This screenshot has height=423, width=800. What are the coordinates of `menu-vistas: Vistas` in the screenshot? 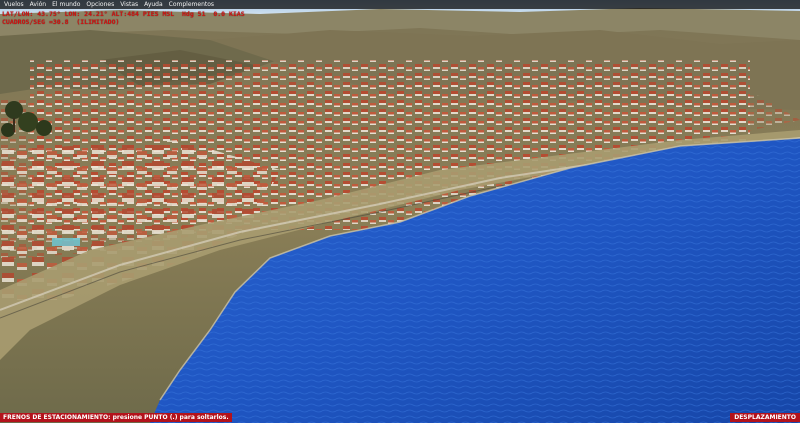 It's located at (129, 4).